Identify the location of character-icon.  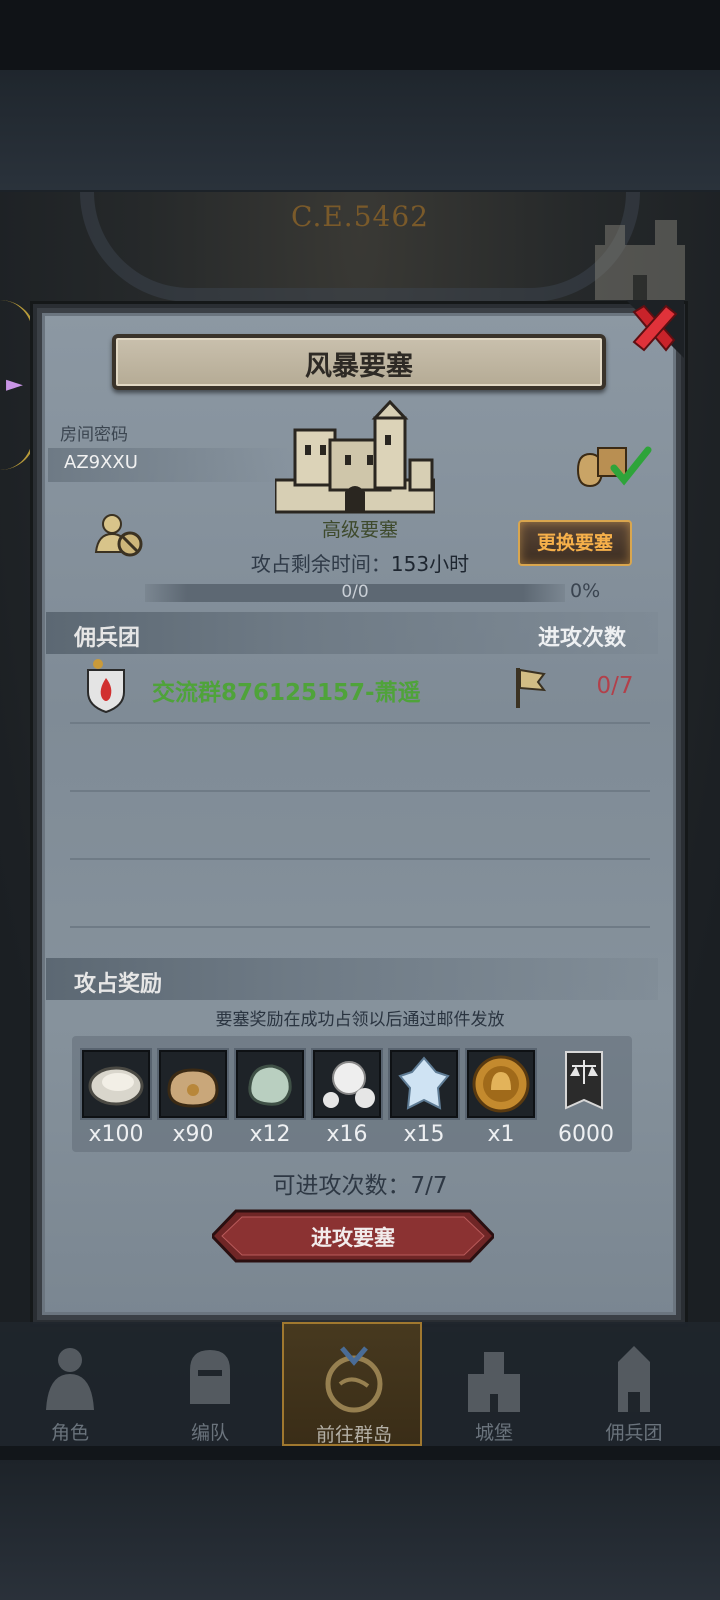
(70, 1379).